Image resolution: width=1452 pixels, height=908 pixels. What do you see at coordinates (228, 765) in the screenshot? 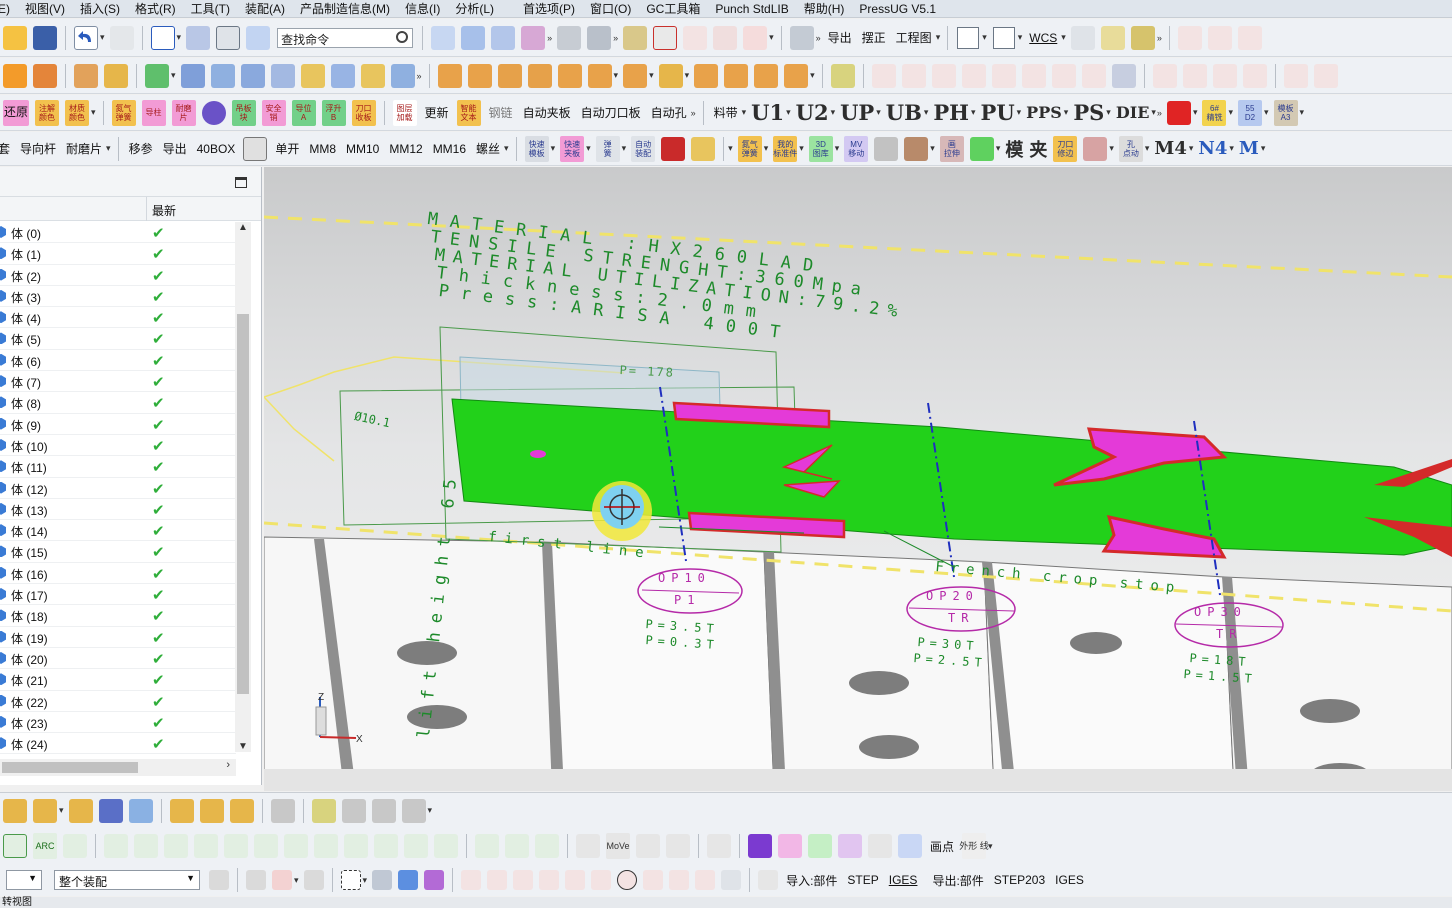
I see `scroll-right-icon: ›` at bounding box center [228, 765].